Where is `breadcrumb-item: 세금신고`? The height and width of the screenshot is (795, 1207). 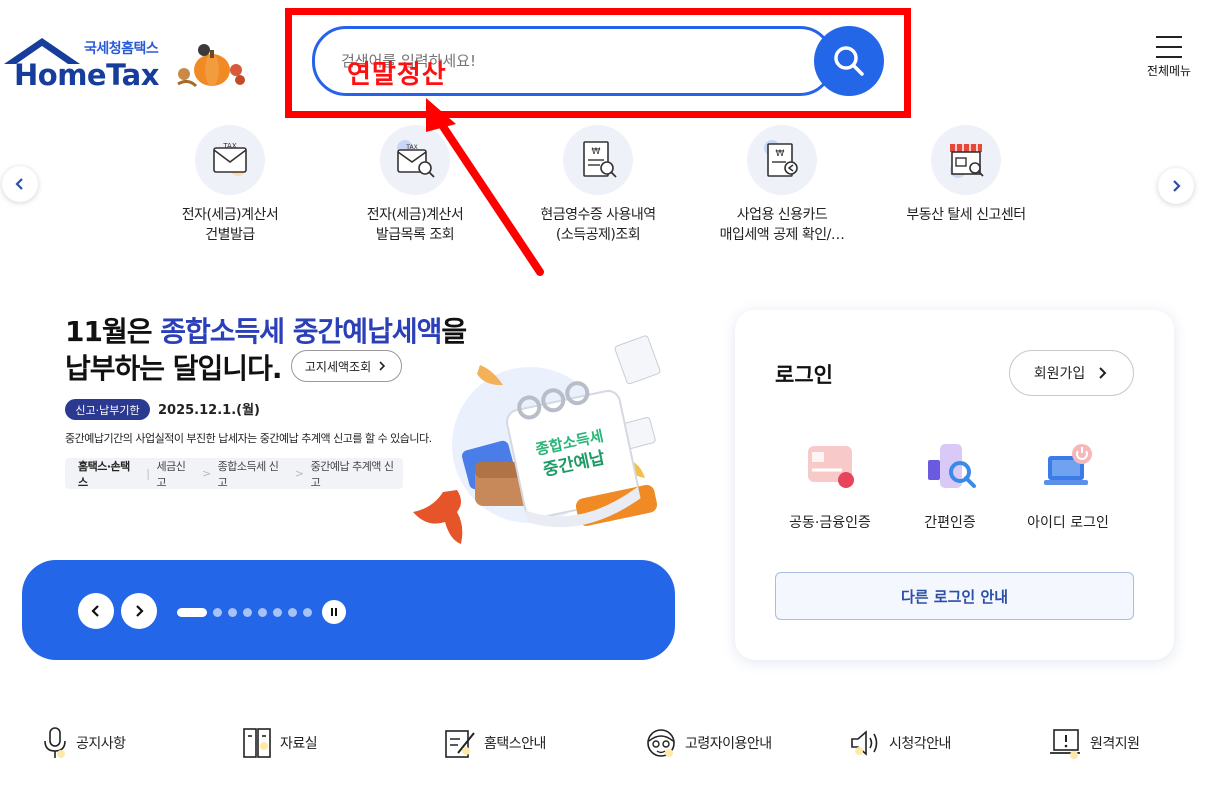
breadcrumb-item: 세금신고 is located at coordinates (176, 474).